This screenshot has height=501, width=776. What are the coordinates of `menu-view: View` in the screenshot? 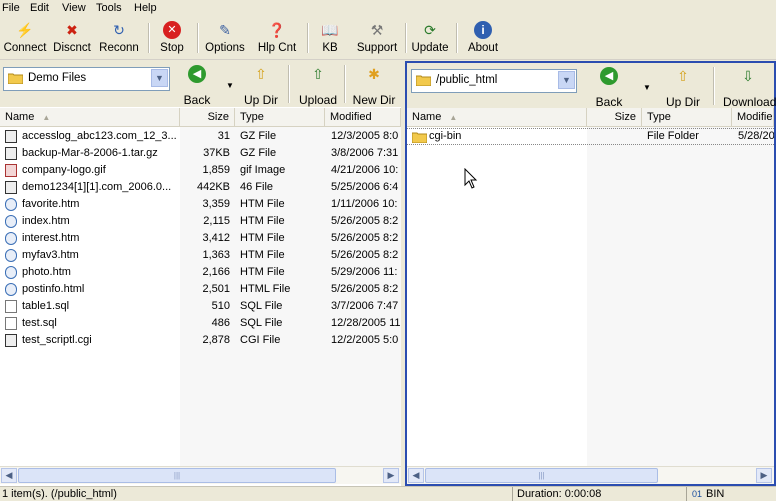 It's located at (74, 8).